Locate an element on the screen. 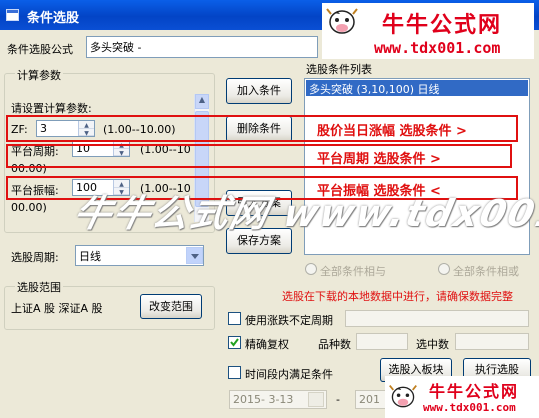  exact-rights-label: 精确复权 is located at coordinates (267, 344).